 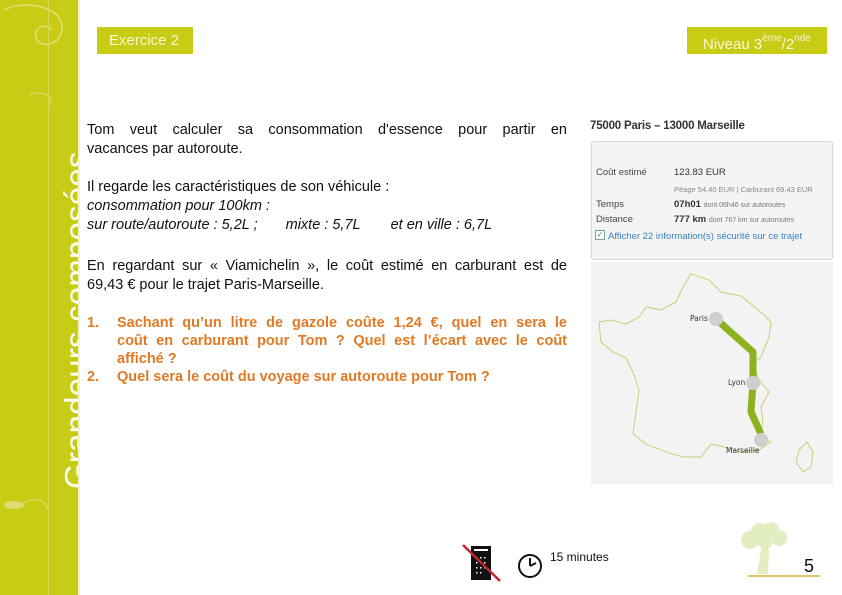 I want to click on time-row: 07h01 dont 06h46 sur autoroutes, so click(x=729, y=204).